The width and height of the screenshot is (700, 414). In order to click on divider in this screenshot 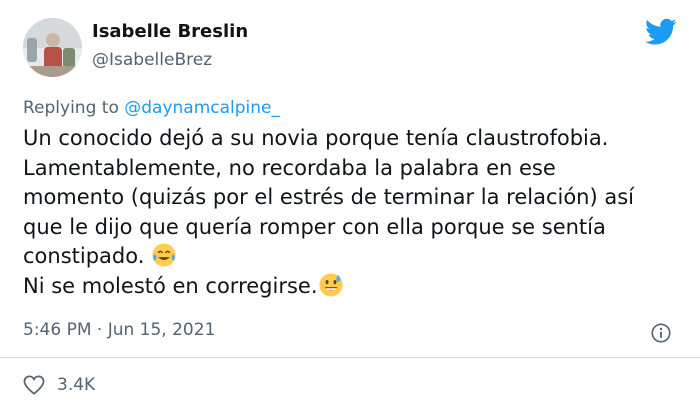, I will do `click(350, 357)`.